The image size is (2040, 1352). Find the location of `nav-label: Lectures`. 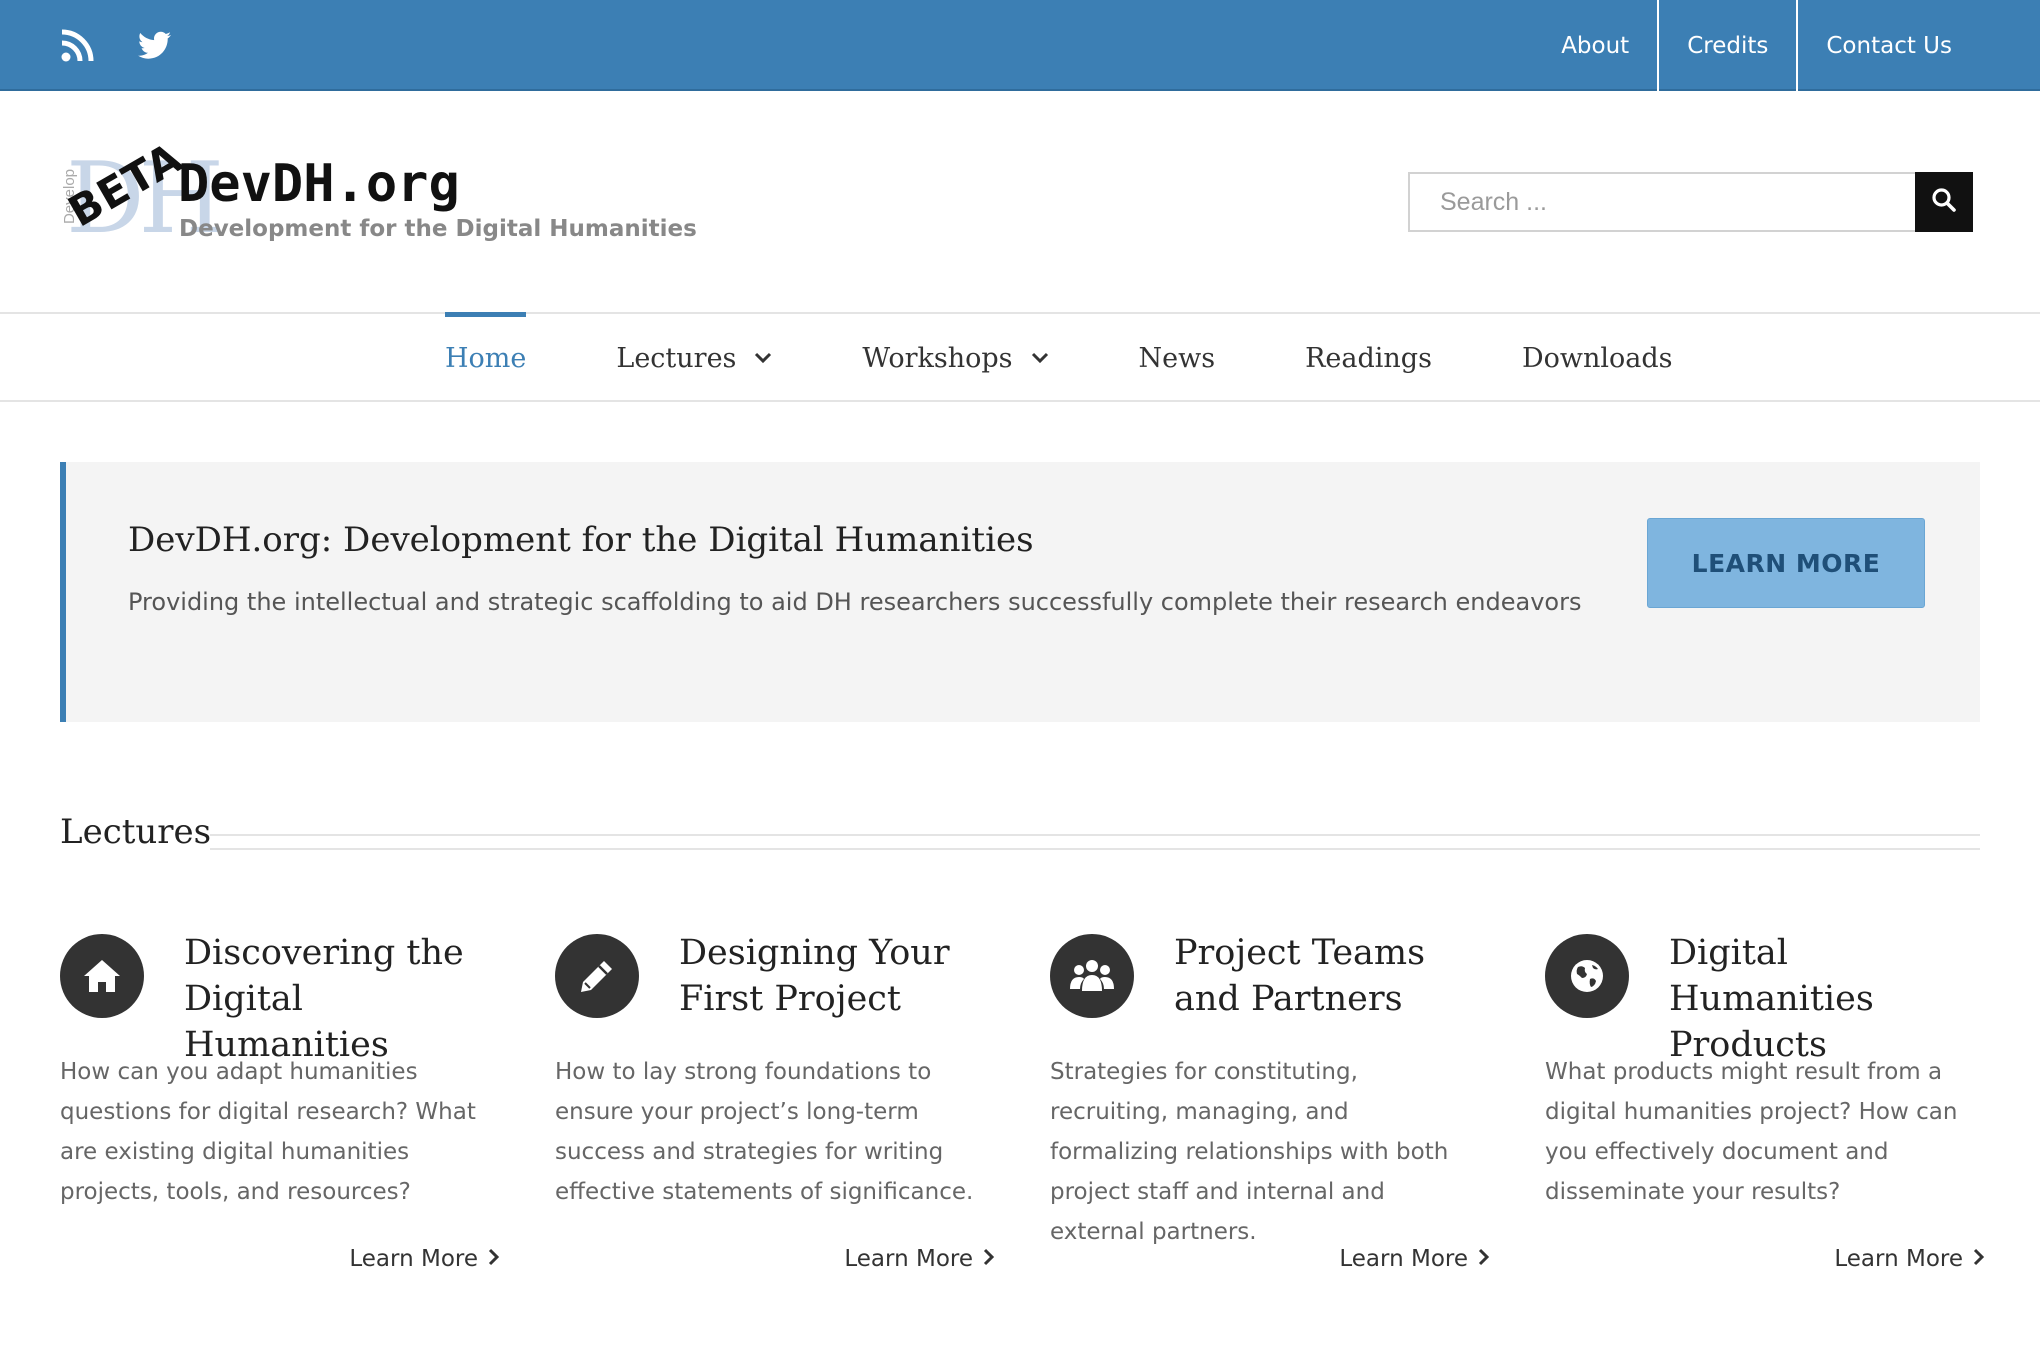

nav-label: Lectures is located at coordinates (676, 358).